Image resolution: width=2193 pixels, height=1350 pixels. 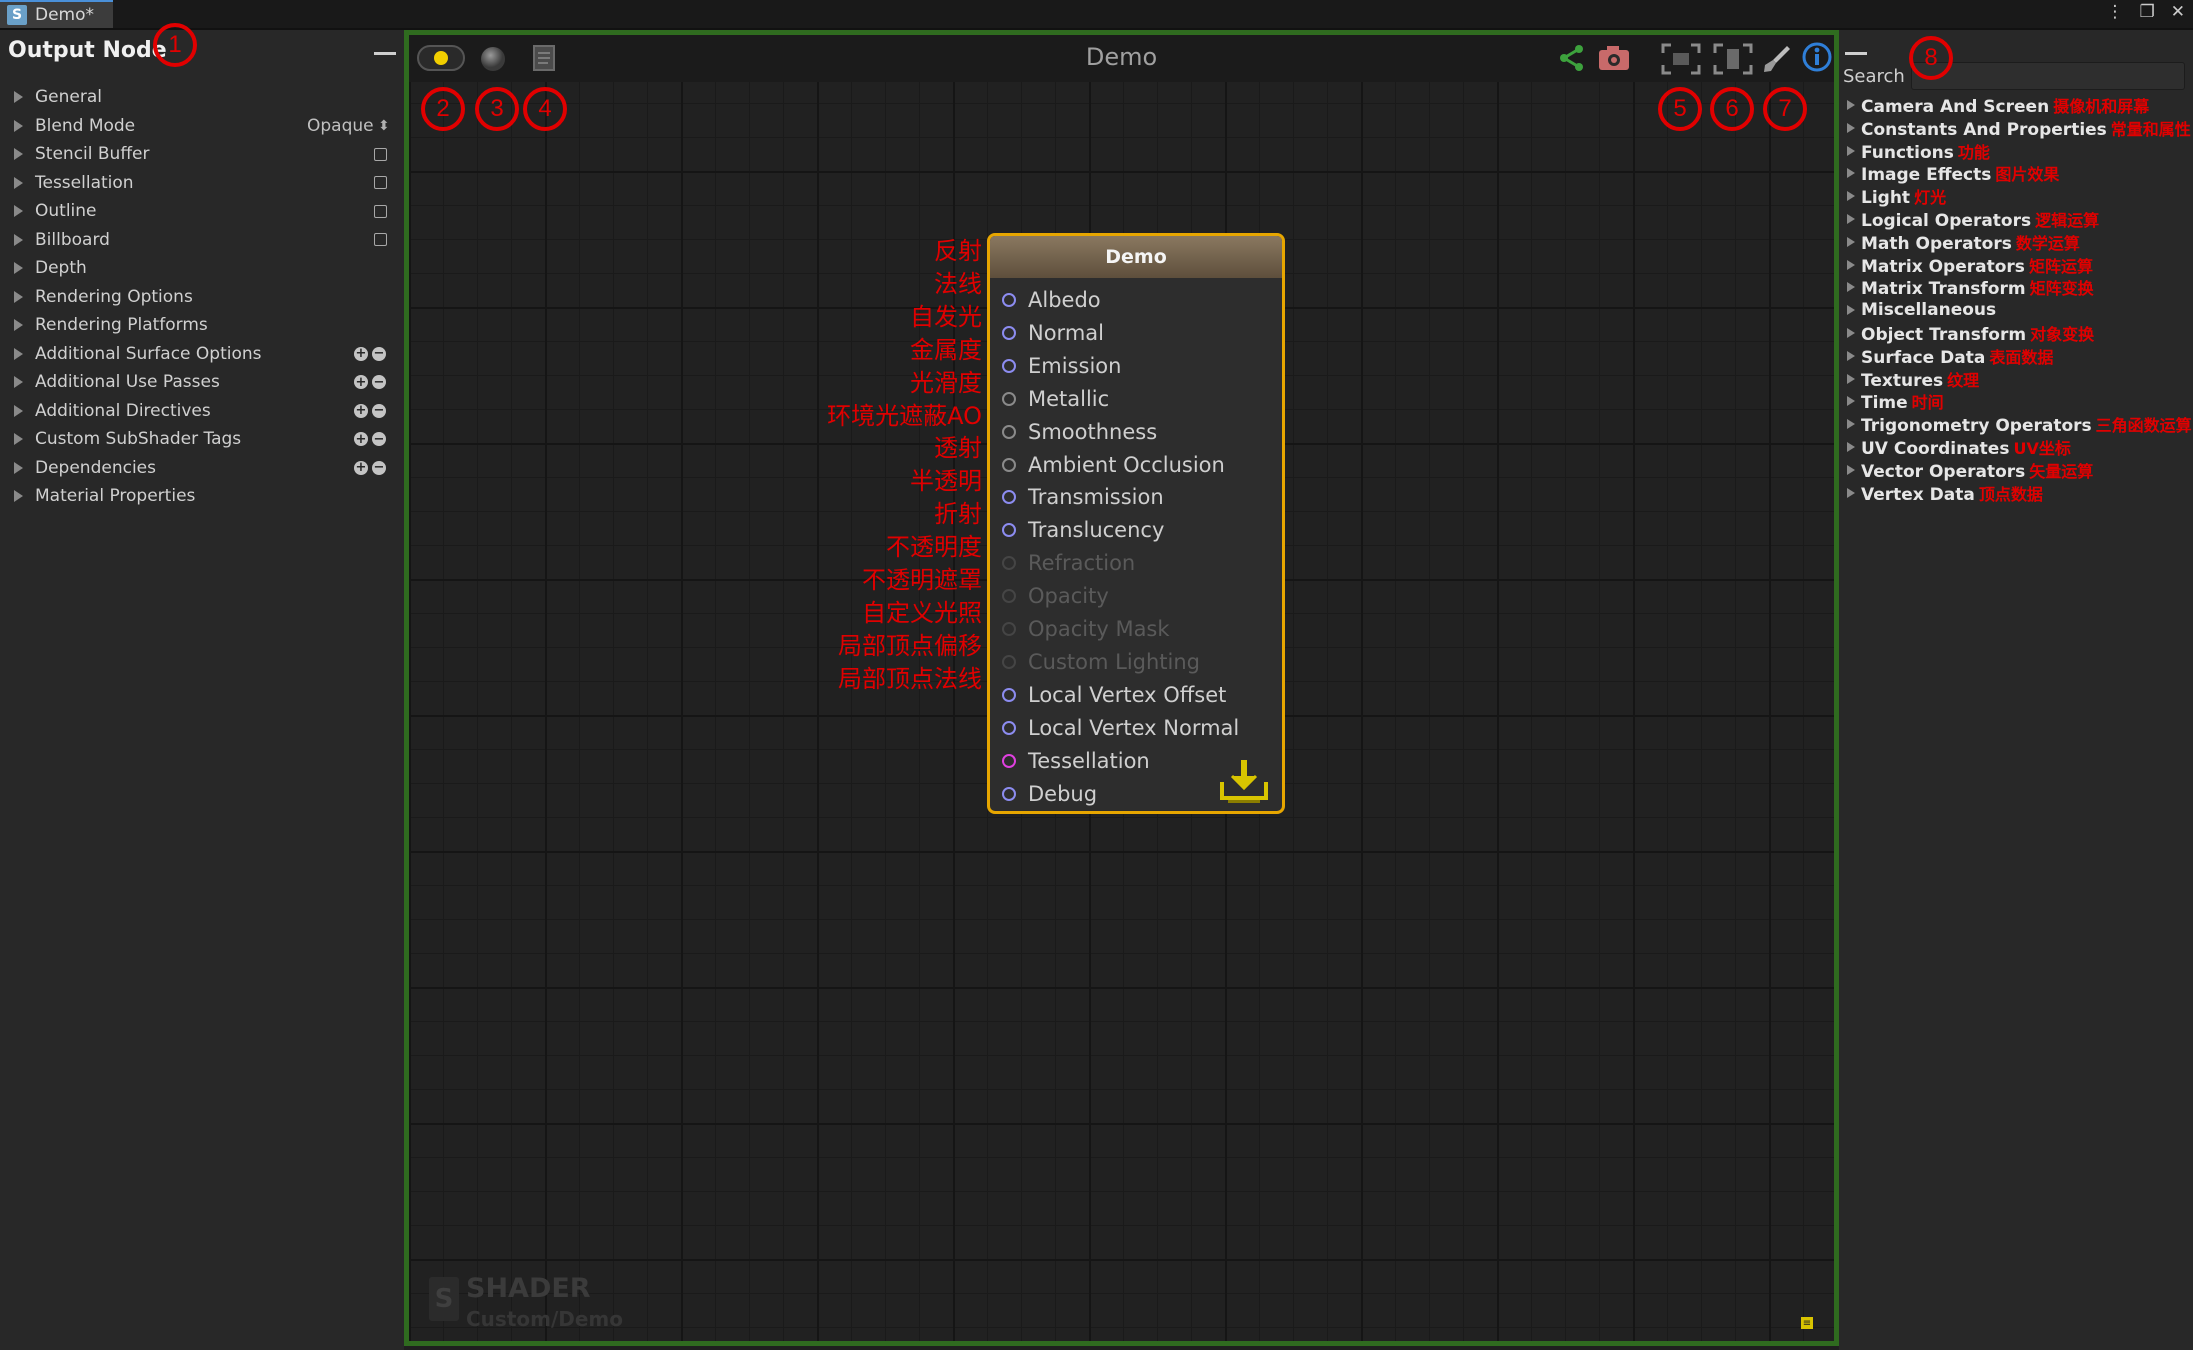 What do you see at coordinates (1856, 53) in the screenshot?
I see `collapse-palette-button` at bounding box center [1856, 53].